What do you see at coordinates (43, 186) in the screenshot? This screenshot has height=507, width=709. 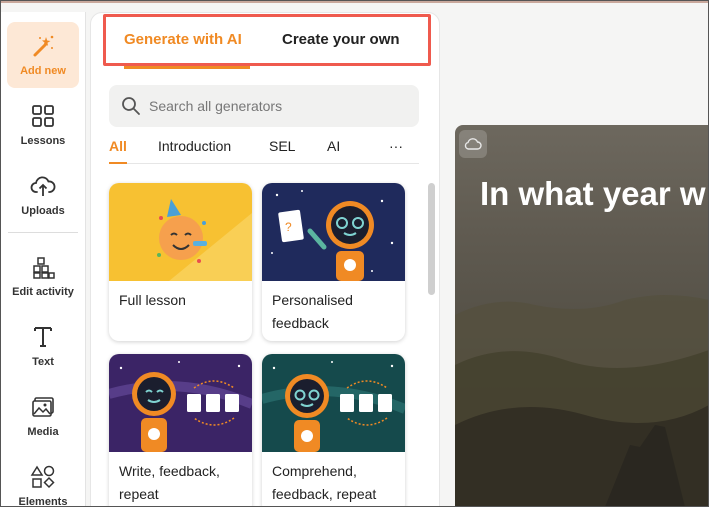 I see `cloud-upload-icon` at bounding box center [43, 186].